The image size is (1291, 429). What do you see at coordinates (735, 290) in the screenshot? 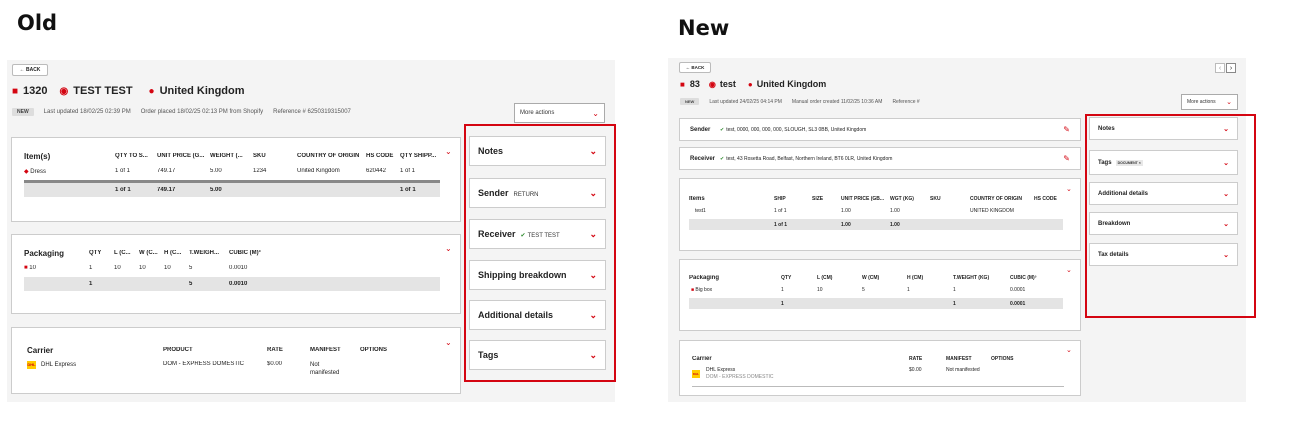
I see `package-cell: ■ Big box` at bounding box center [735, 290].